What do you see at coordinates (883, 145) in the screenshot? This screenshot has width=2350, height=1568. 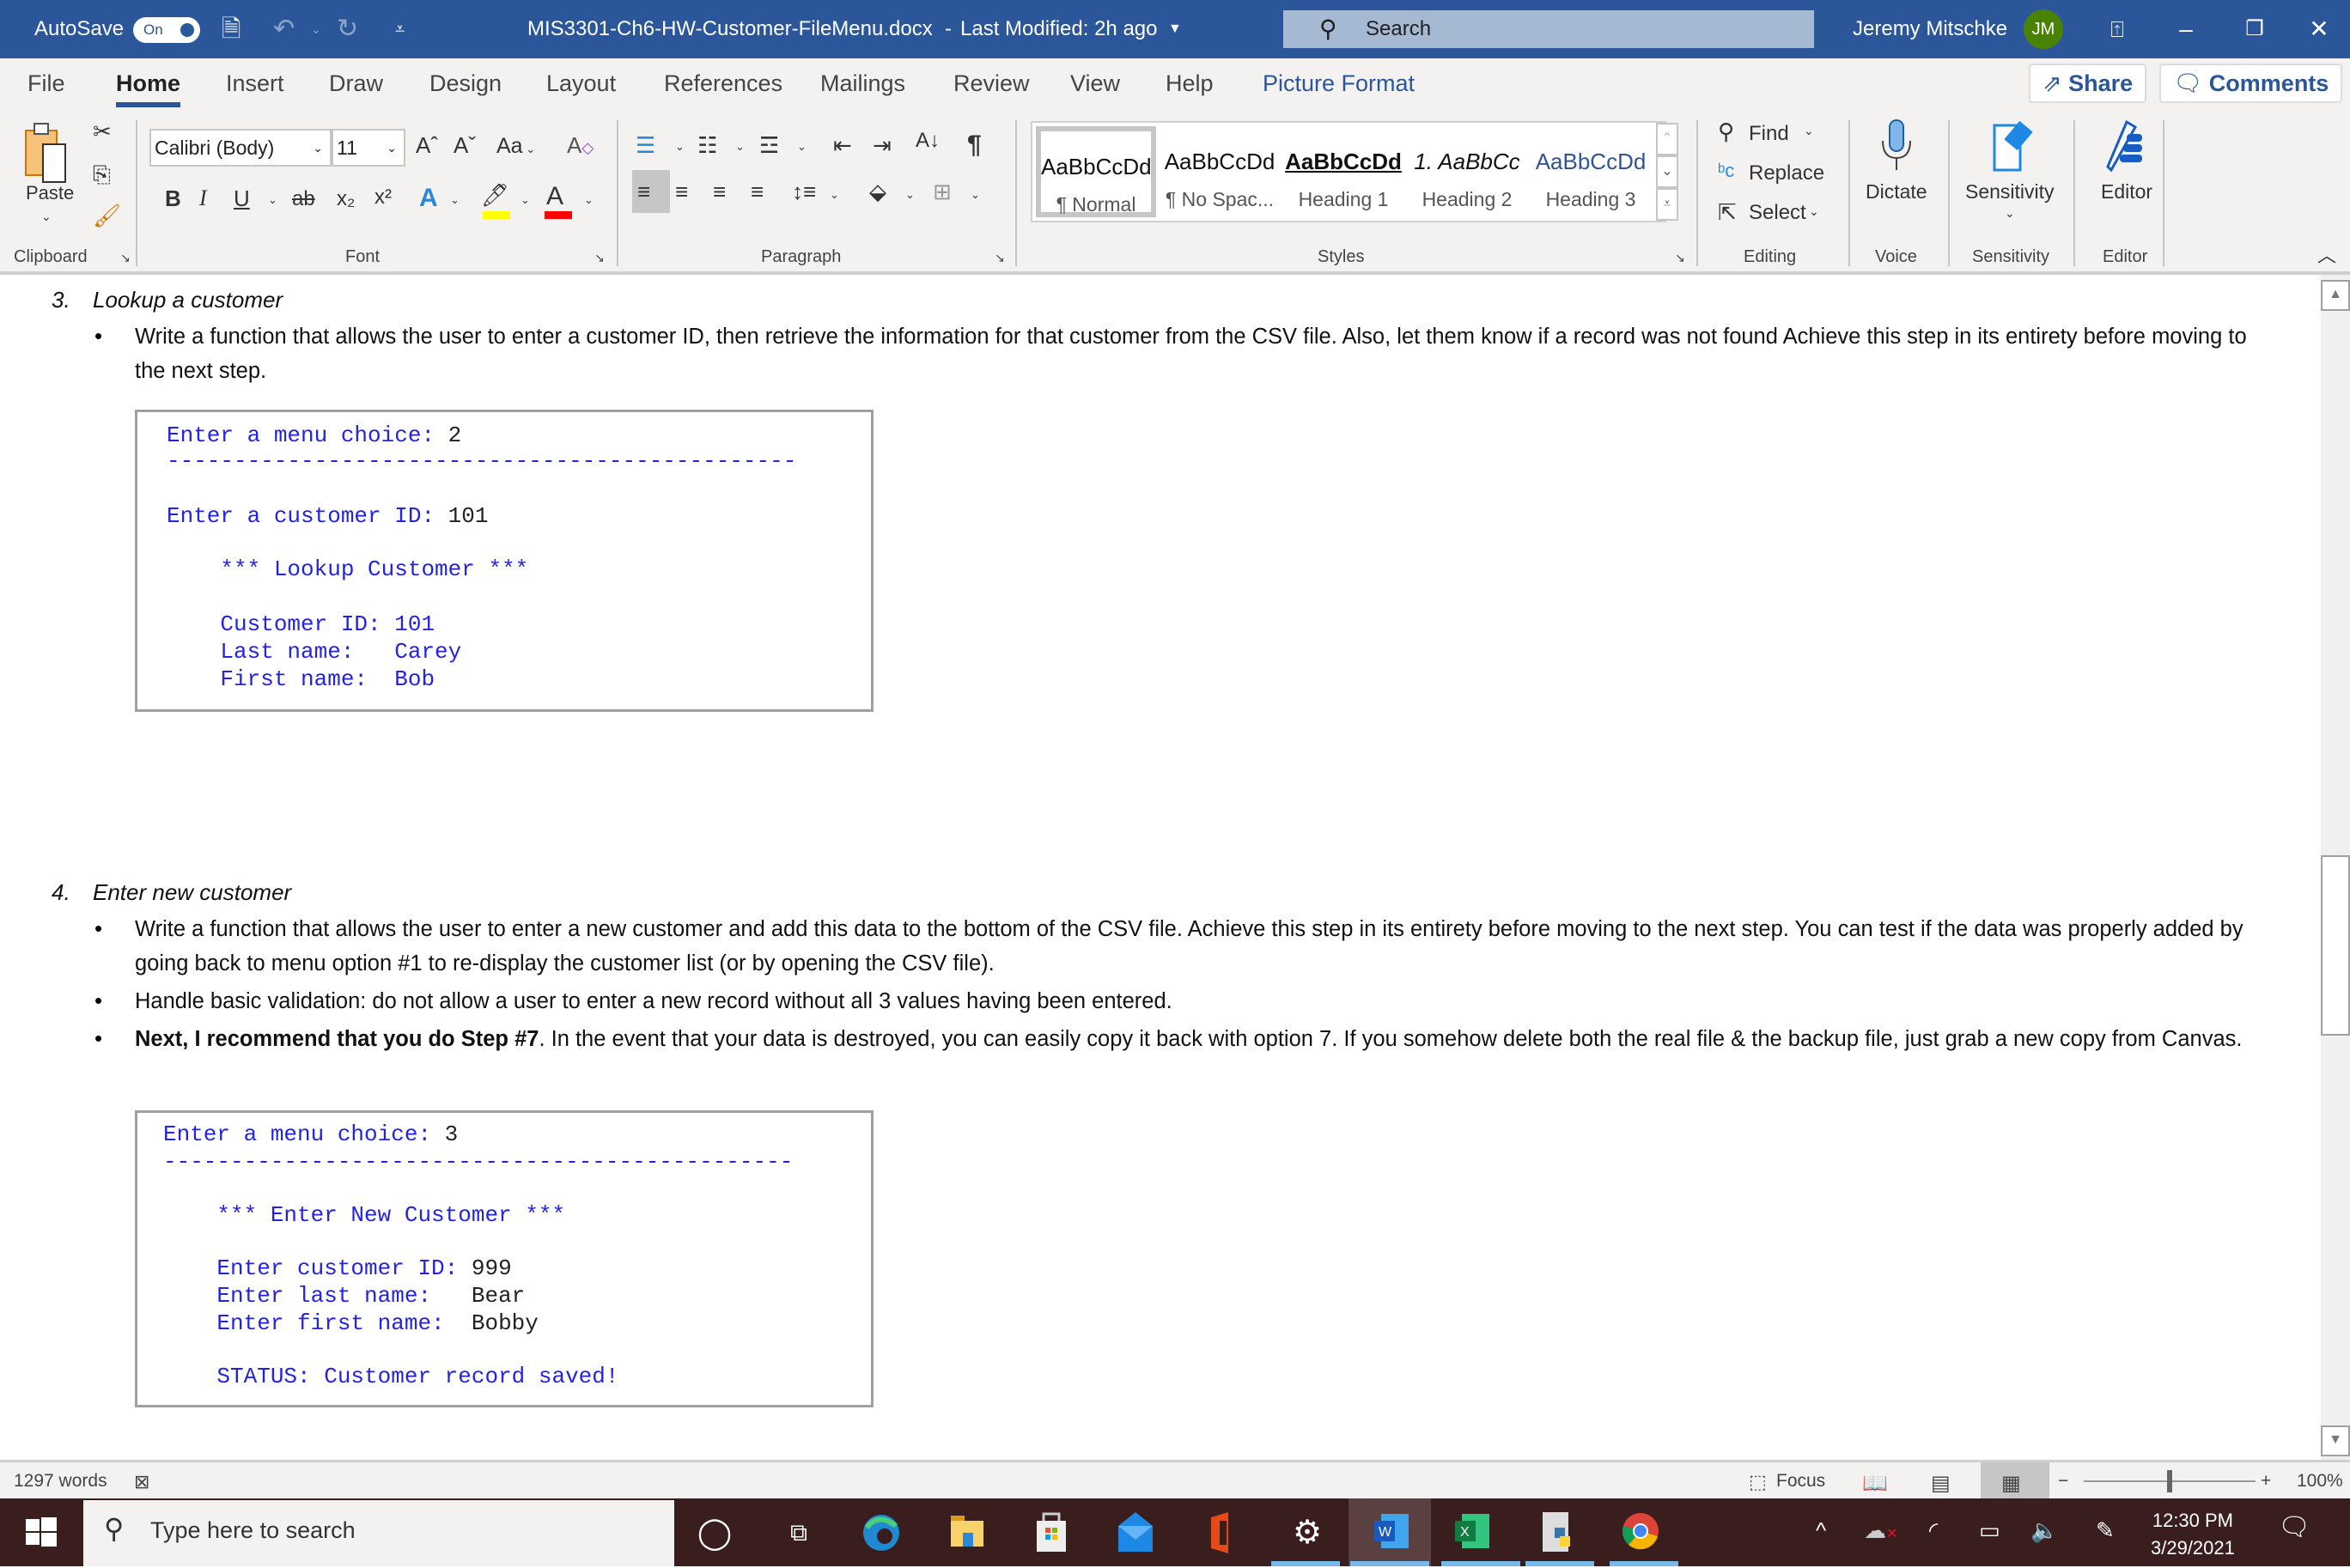 I see `increase-indent-icon: ⇥` at bounding box center [883, 145].